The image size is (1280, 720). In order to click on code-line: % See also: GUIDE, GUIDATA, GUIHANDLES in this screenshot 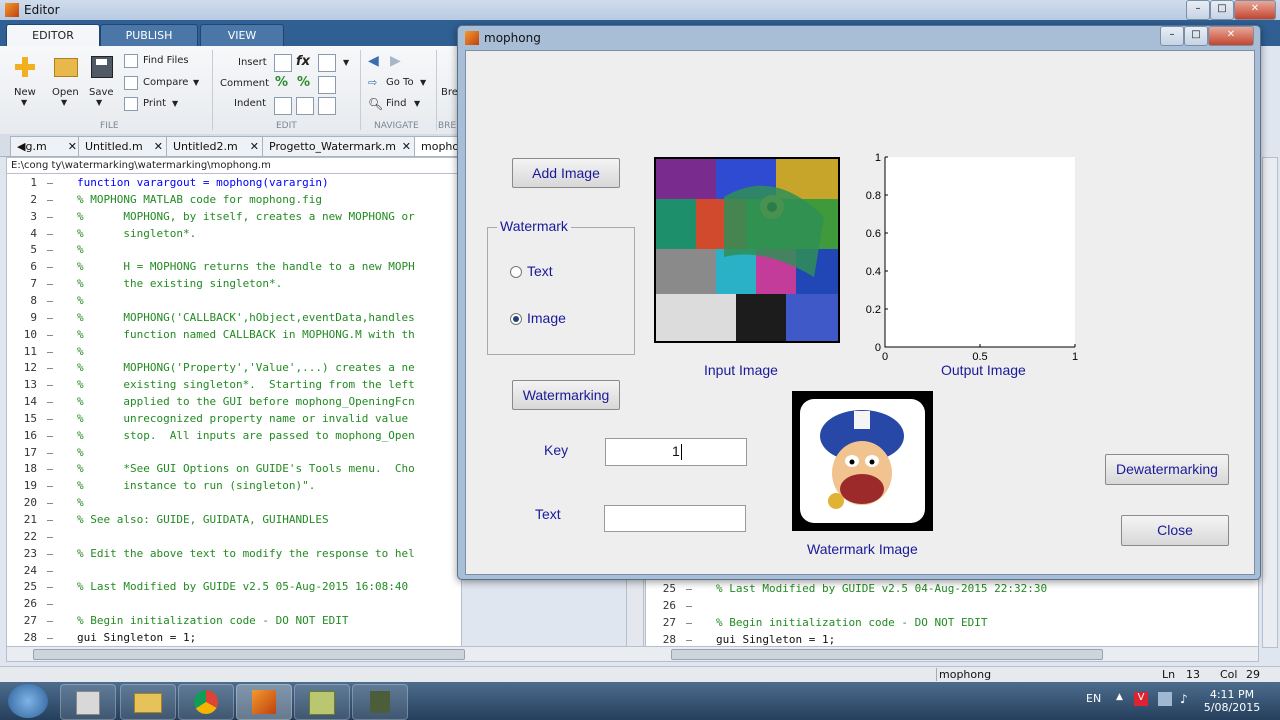, I will do `click(203, 519)`.